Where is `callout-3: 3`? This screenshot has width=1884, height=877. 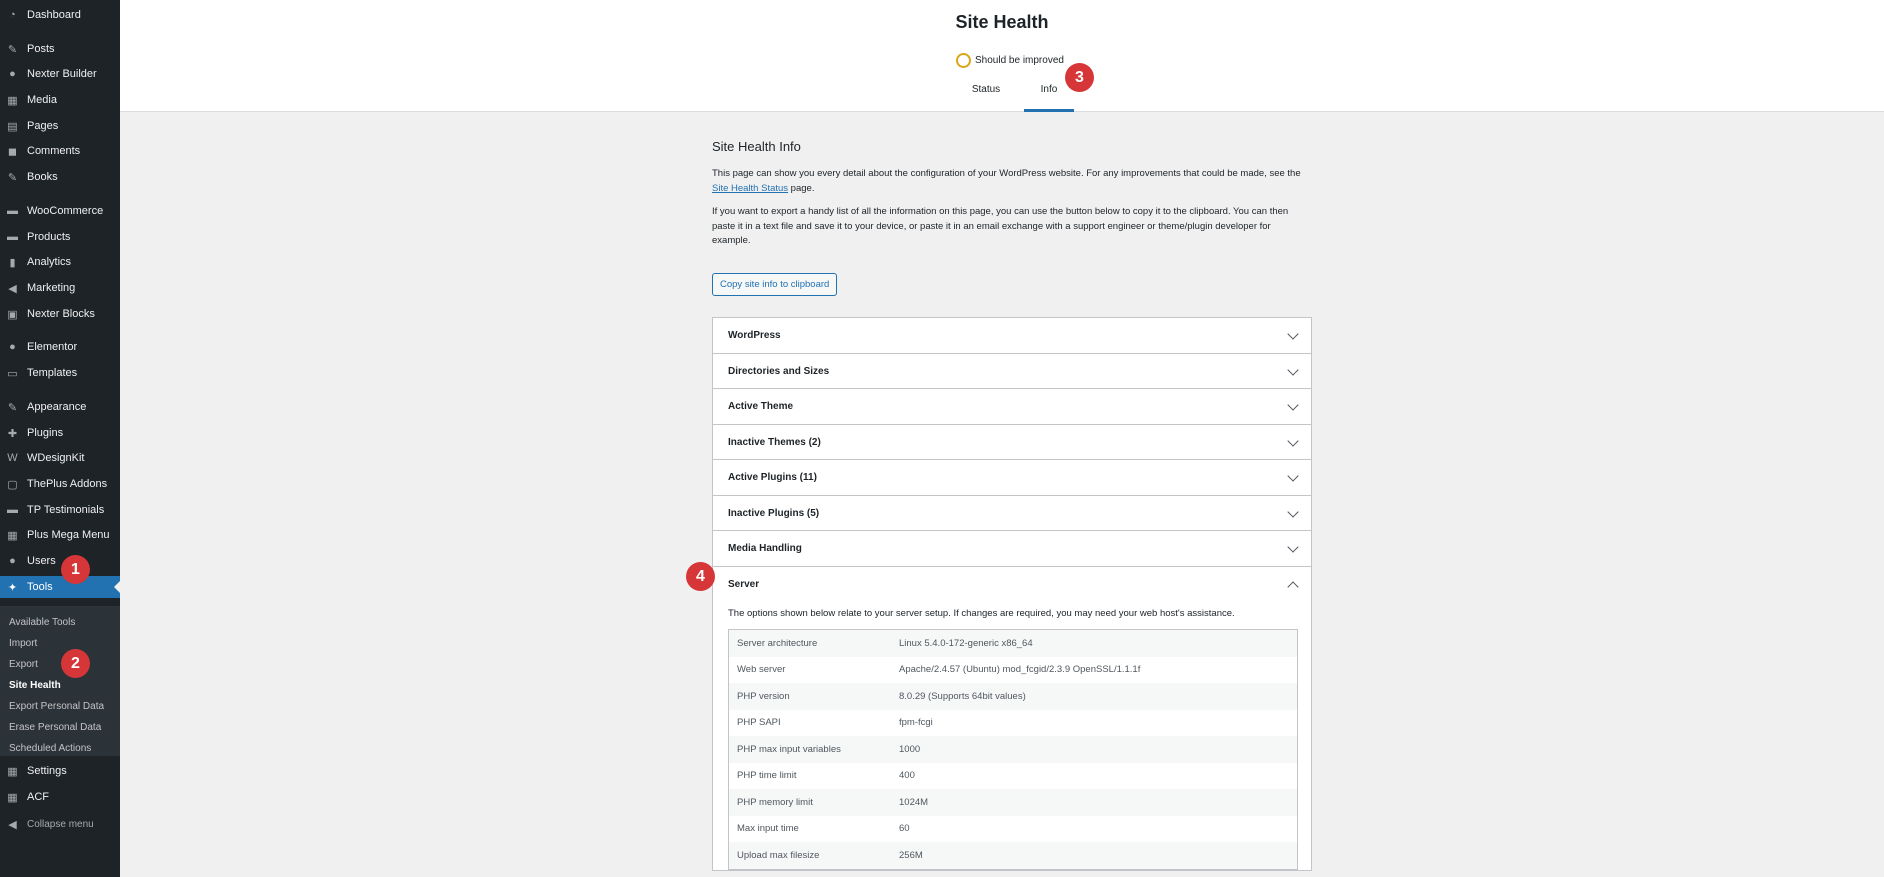 callout-3: 3 is located at coordinates (1079, 77).